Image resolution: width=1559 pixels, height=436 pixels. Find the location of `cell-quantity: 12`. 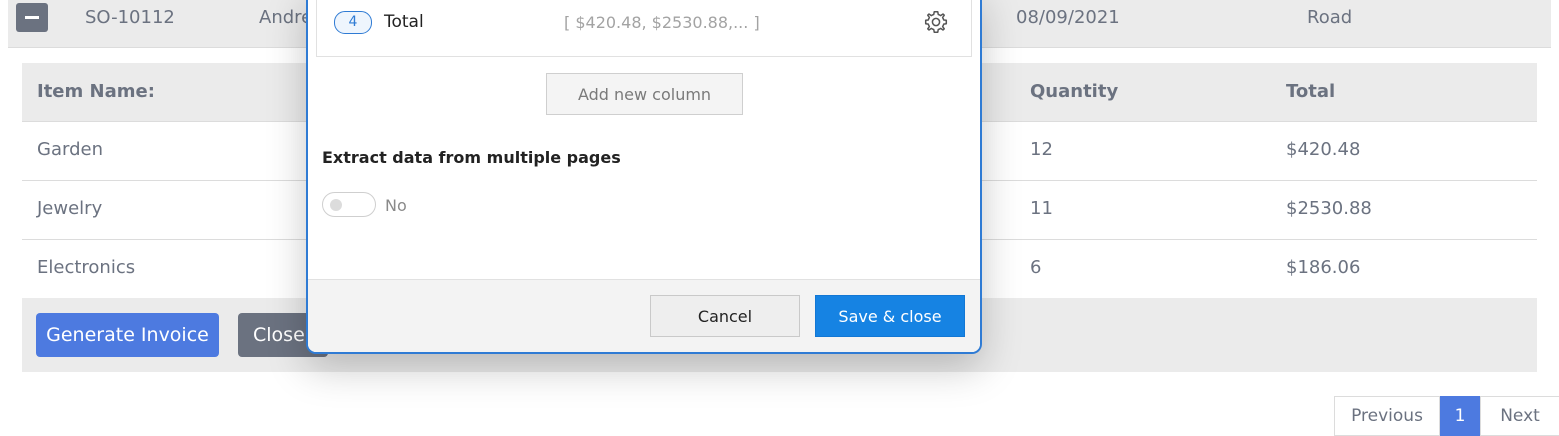

cell-quantity: 12 is located at coordinates (1041, 149).